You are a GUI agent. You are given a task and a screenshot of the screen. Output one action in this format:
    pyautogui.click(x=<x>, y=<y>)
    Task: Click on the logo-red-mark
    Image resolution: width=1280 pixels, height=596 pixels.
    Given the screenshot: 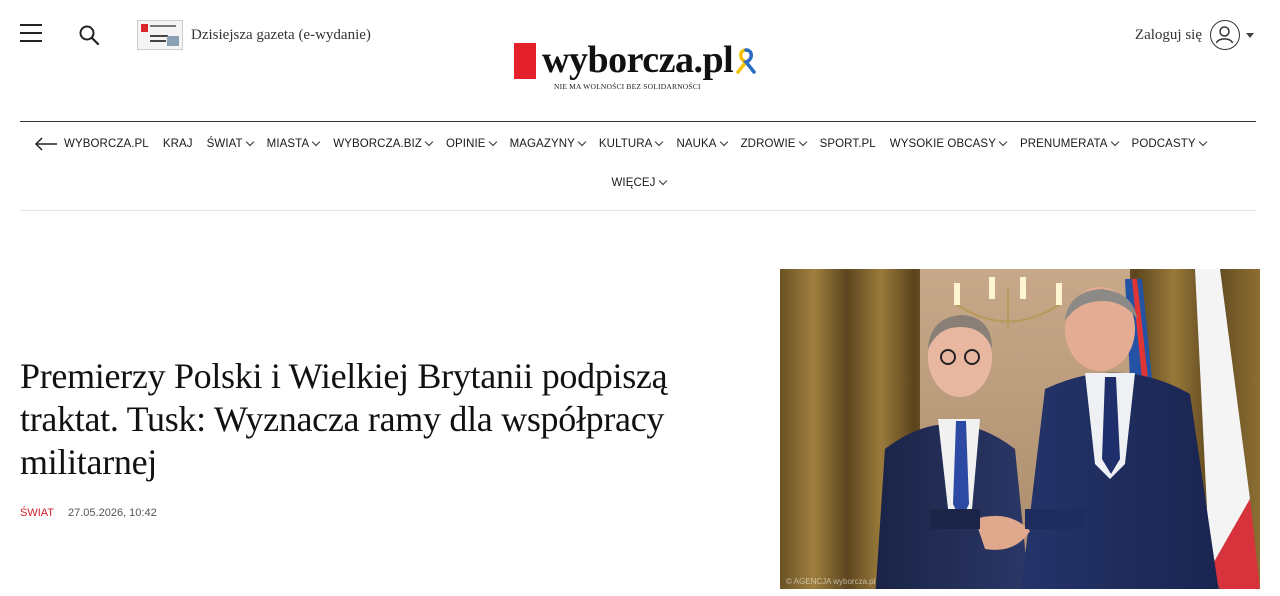 What is the action you would take?
    pyautogui.click(x=525, y=61)
    